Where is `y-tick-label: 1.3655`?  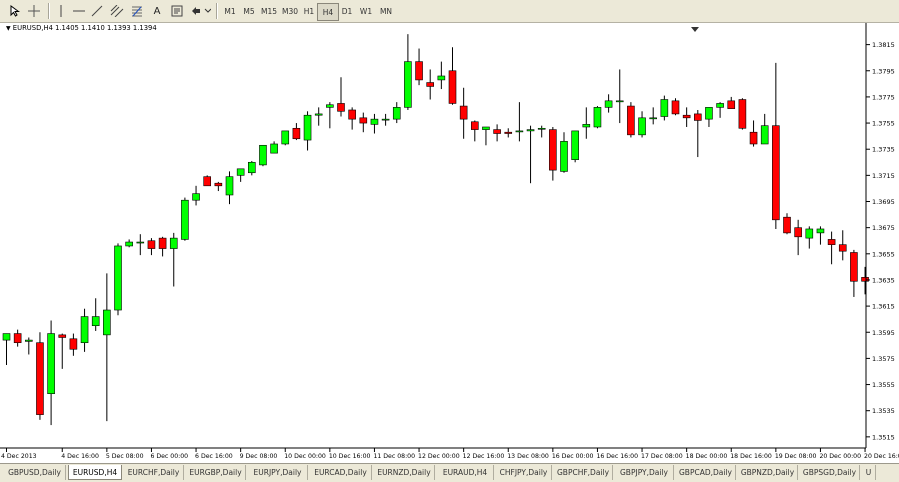
y-tick-label: 1.3655 is located at coordinates (883, 254).